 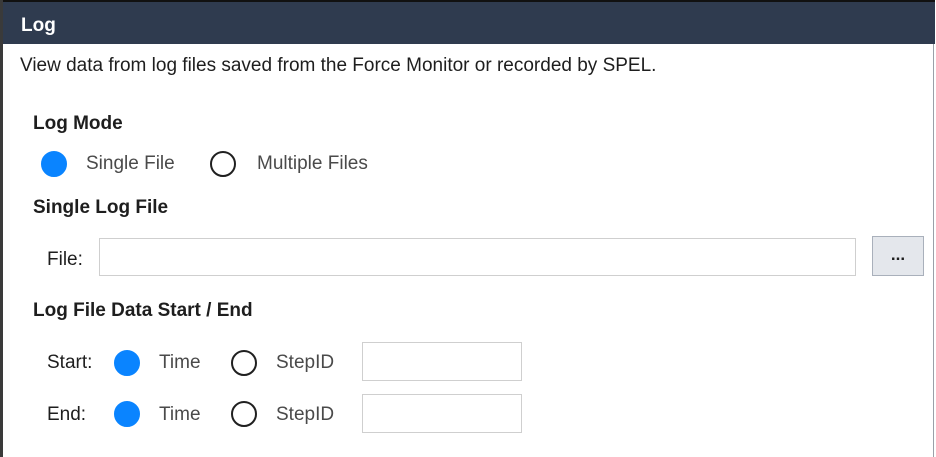 What do you see at coordinates (223, 164) in the screenshot?
I see `multiple-files-radio` at bounding box center [223, 164].